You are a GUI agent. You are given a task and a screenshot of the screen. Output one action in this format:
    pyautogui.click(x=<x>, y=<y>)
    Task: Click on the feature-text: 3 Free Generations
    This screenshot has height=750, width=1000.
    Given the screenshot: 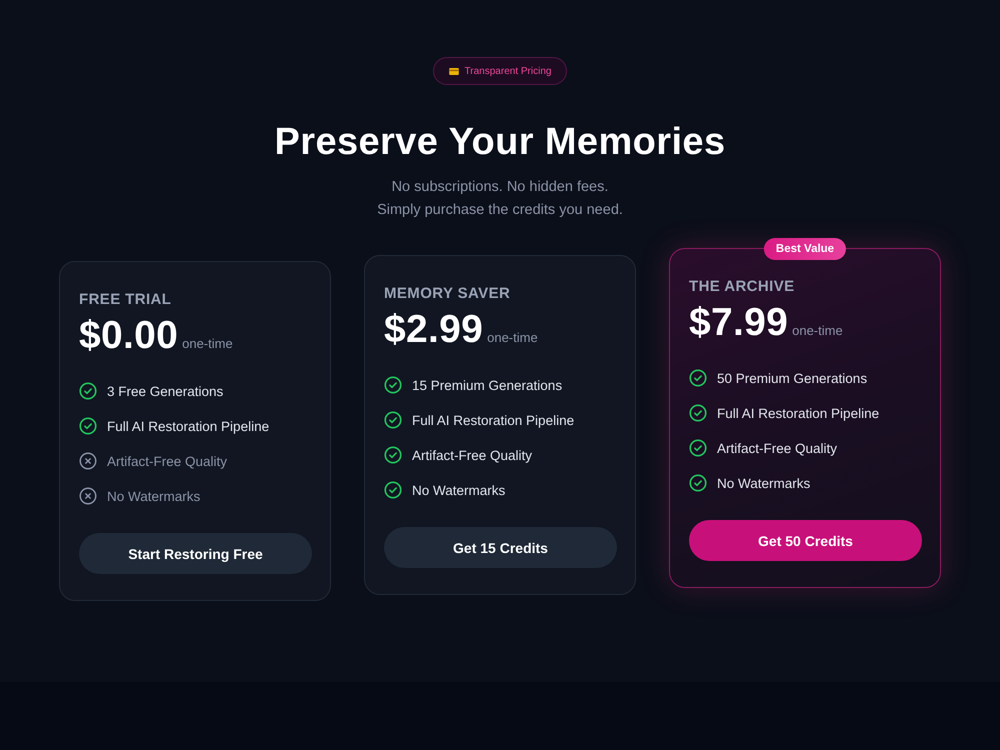 What is the action you would take?
    pyautogui.click(x=165, y=391)
    